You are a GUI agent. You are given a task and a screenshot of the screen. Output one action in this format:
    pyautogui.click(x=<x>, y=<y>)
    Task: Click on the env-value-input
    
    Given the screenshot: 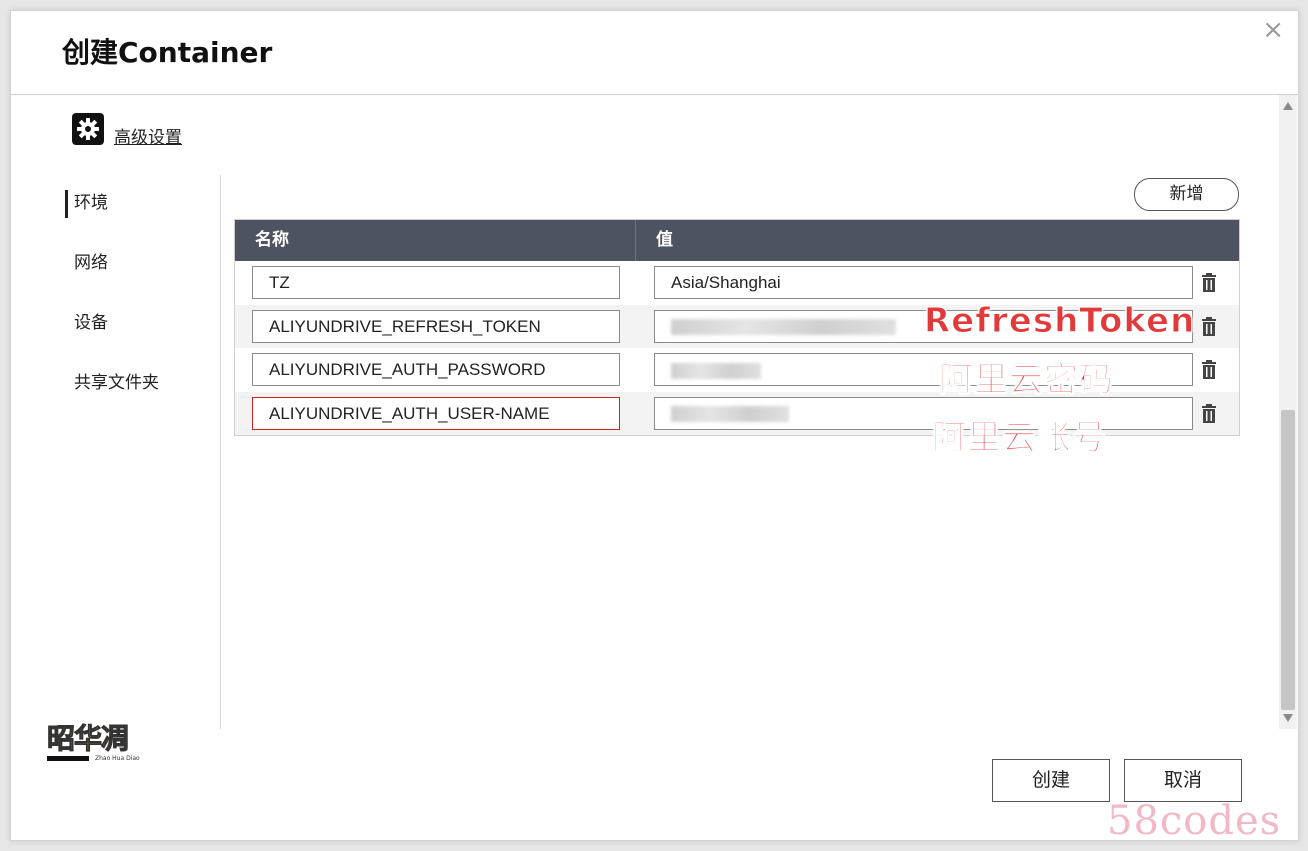 What is the action you would take?
    pyautogui.click(x=923, y=413)
    